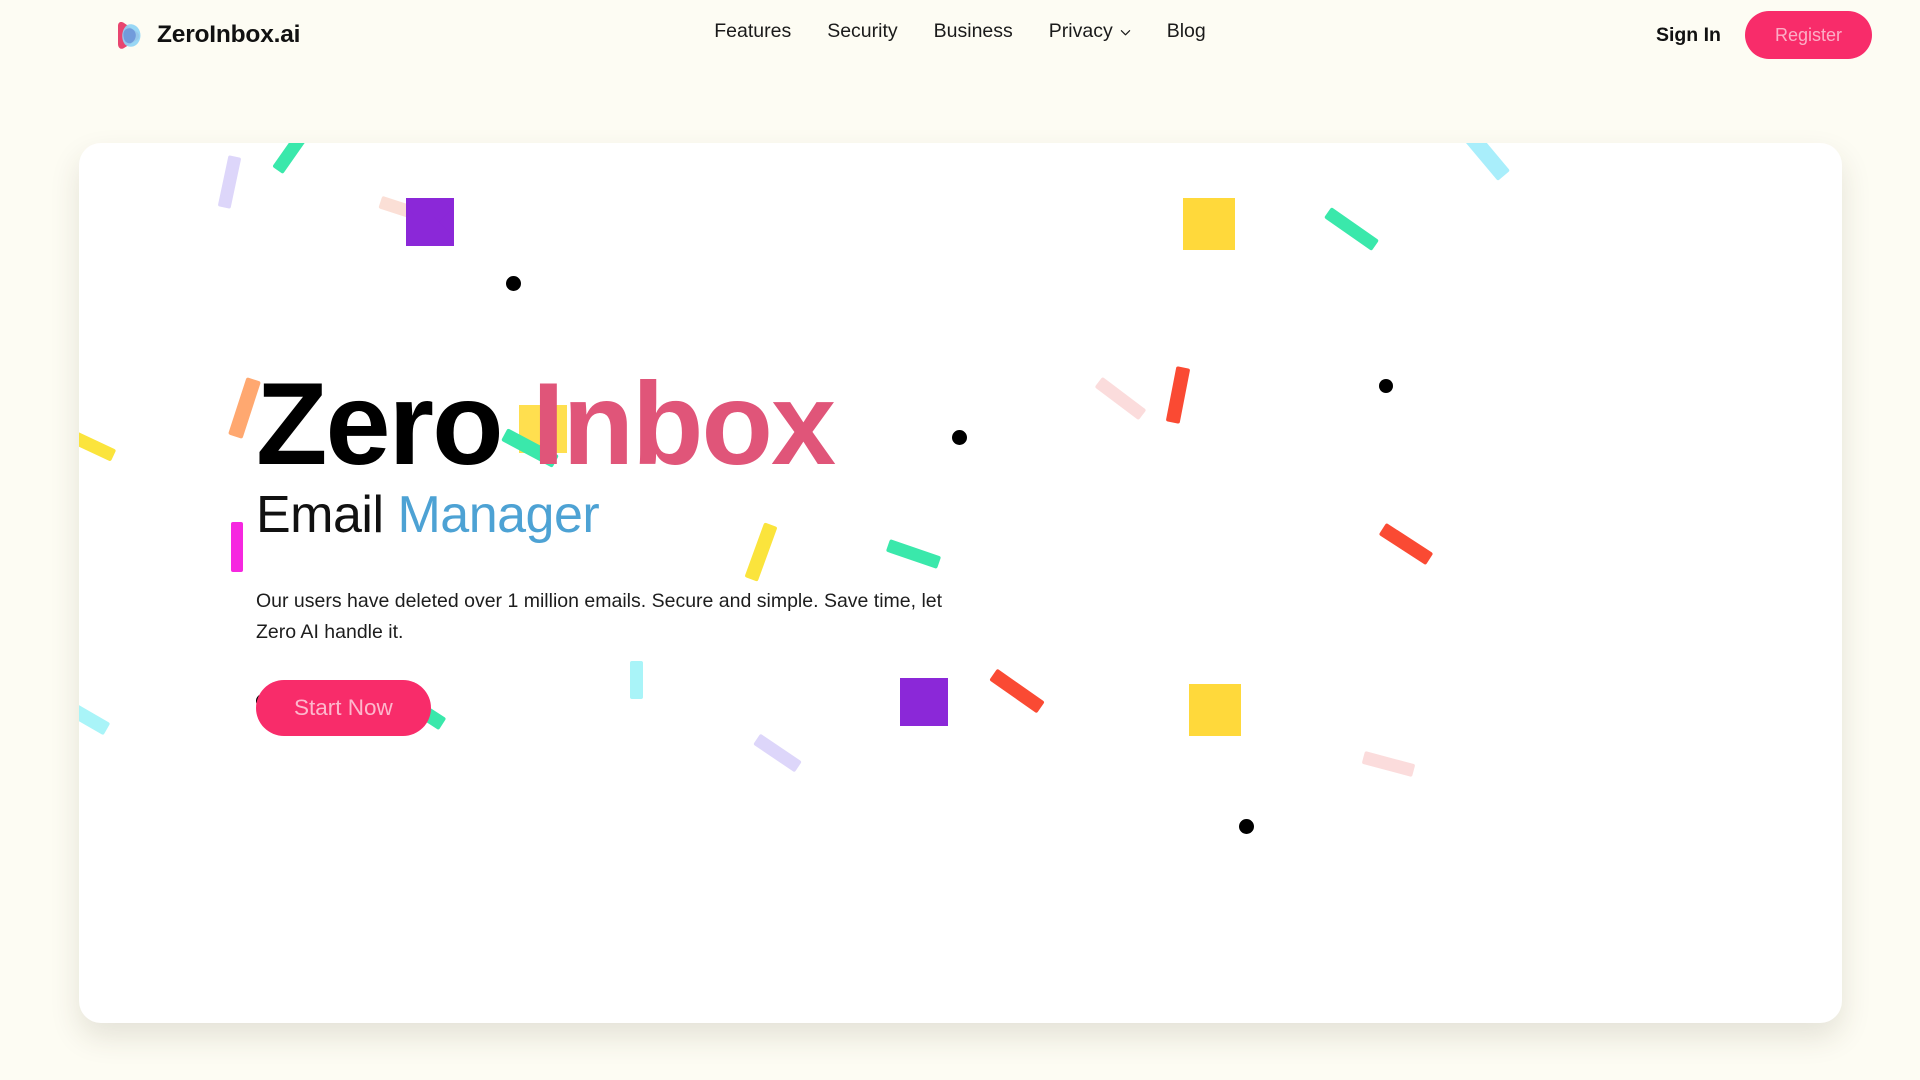  What do you see at coordinates (1209, 224) in the screenshot?
I see `plus-yellow-topright-shape` at bounding box center [1209, 224].